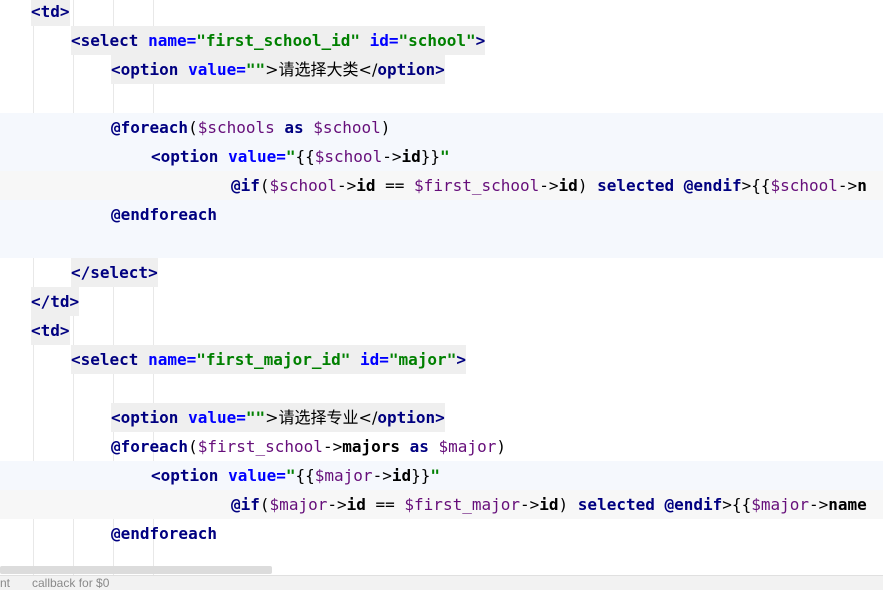 The image size is (883, 606). Describe the element at coordinates (321, 417) in the screenshot. I see `code-token: >请选择专业</` at that location.